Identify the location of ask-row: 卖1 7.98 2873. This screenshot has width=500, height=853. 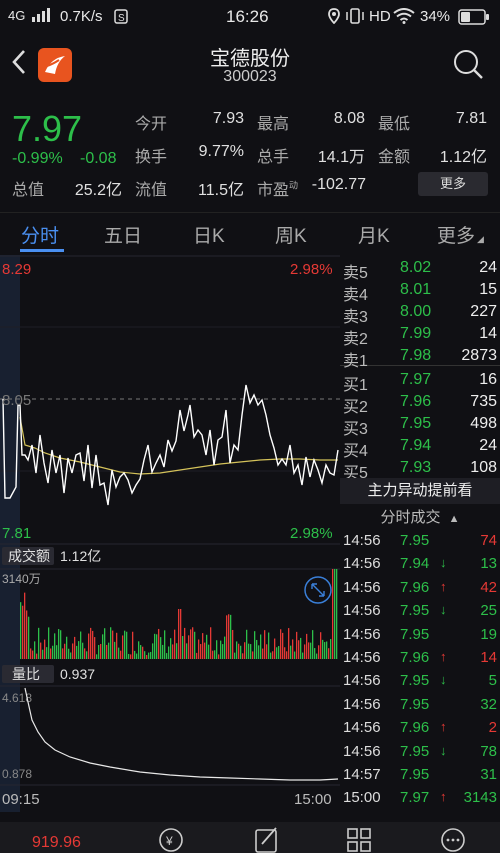
(420, 358).